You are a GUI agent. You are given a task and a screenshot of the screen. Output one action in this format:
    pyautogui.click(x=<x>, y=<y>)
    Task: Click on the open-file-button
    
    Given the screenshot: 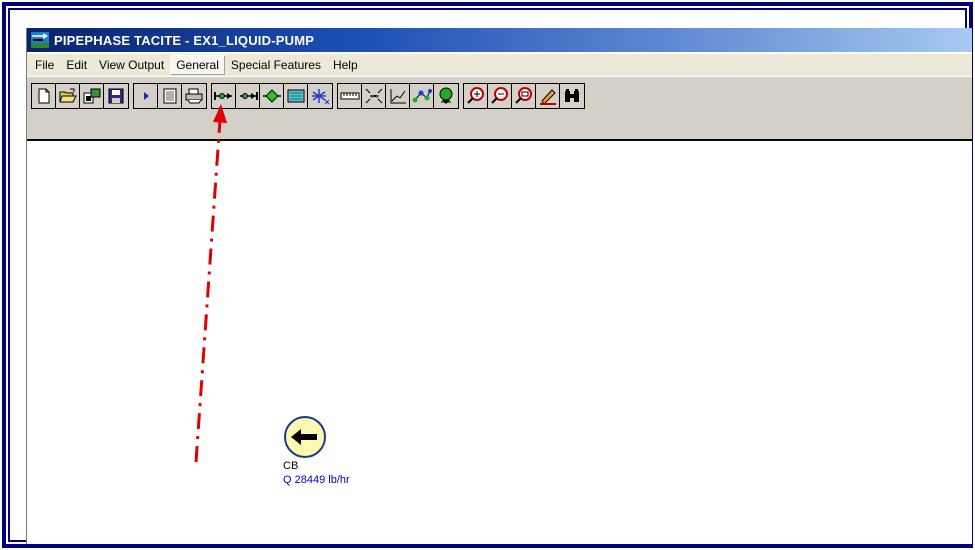 What is the action you would take?
    pyautogui.click(x=68, y=96)
    